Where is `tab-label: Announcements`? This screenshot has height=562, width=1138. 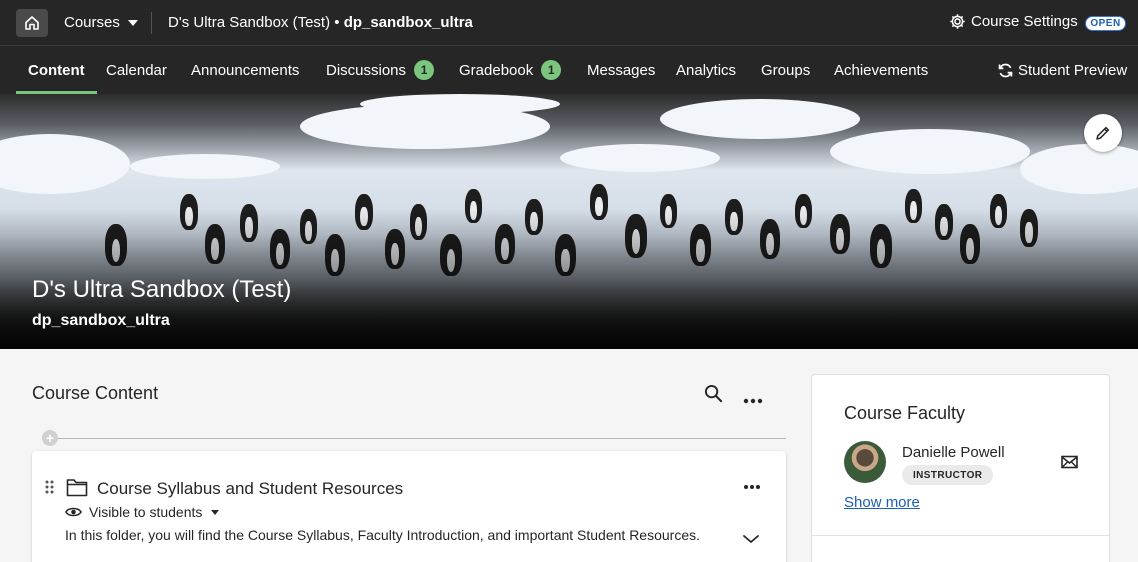 tab-label: Announcements is located at coordinates (245, 70).